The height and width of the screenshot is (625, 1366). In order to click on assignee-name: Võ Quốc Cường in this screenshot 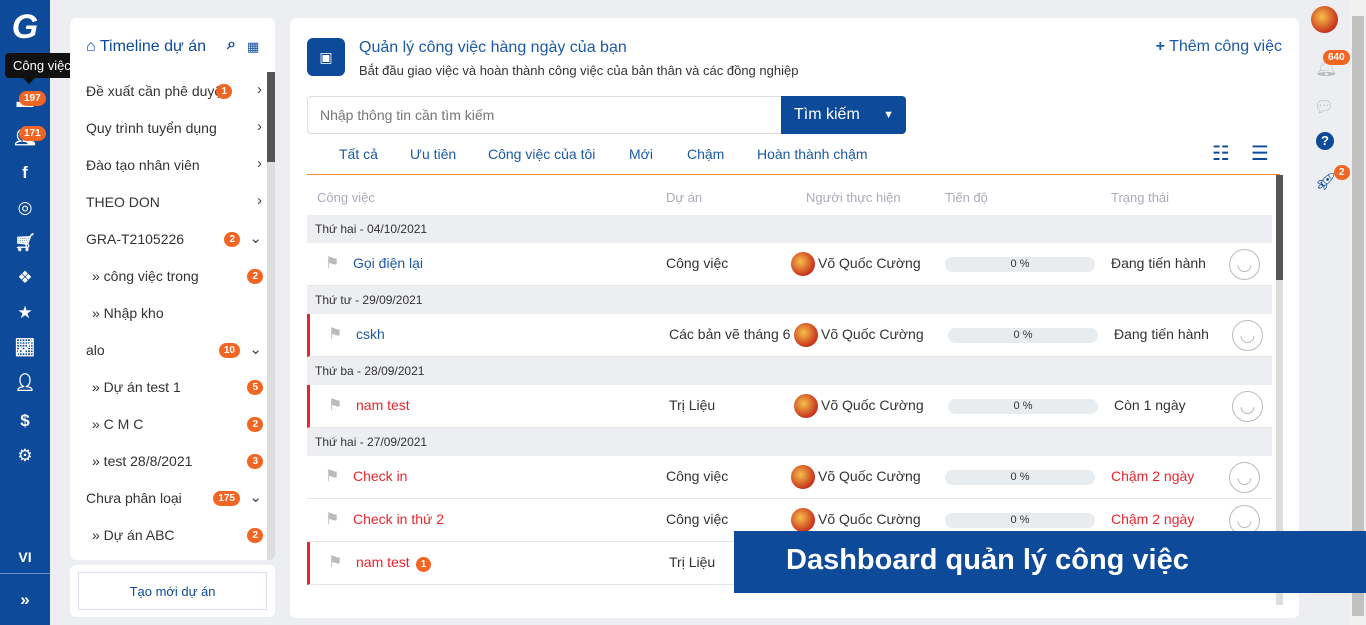, I will do `click(869, 519)`.